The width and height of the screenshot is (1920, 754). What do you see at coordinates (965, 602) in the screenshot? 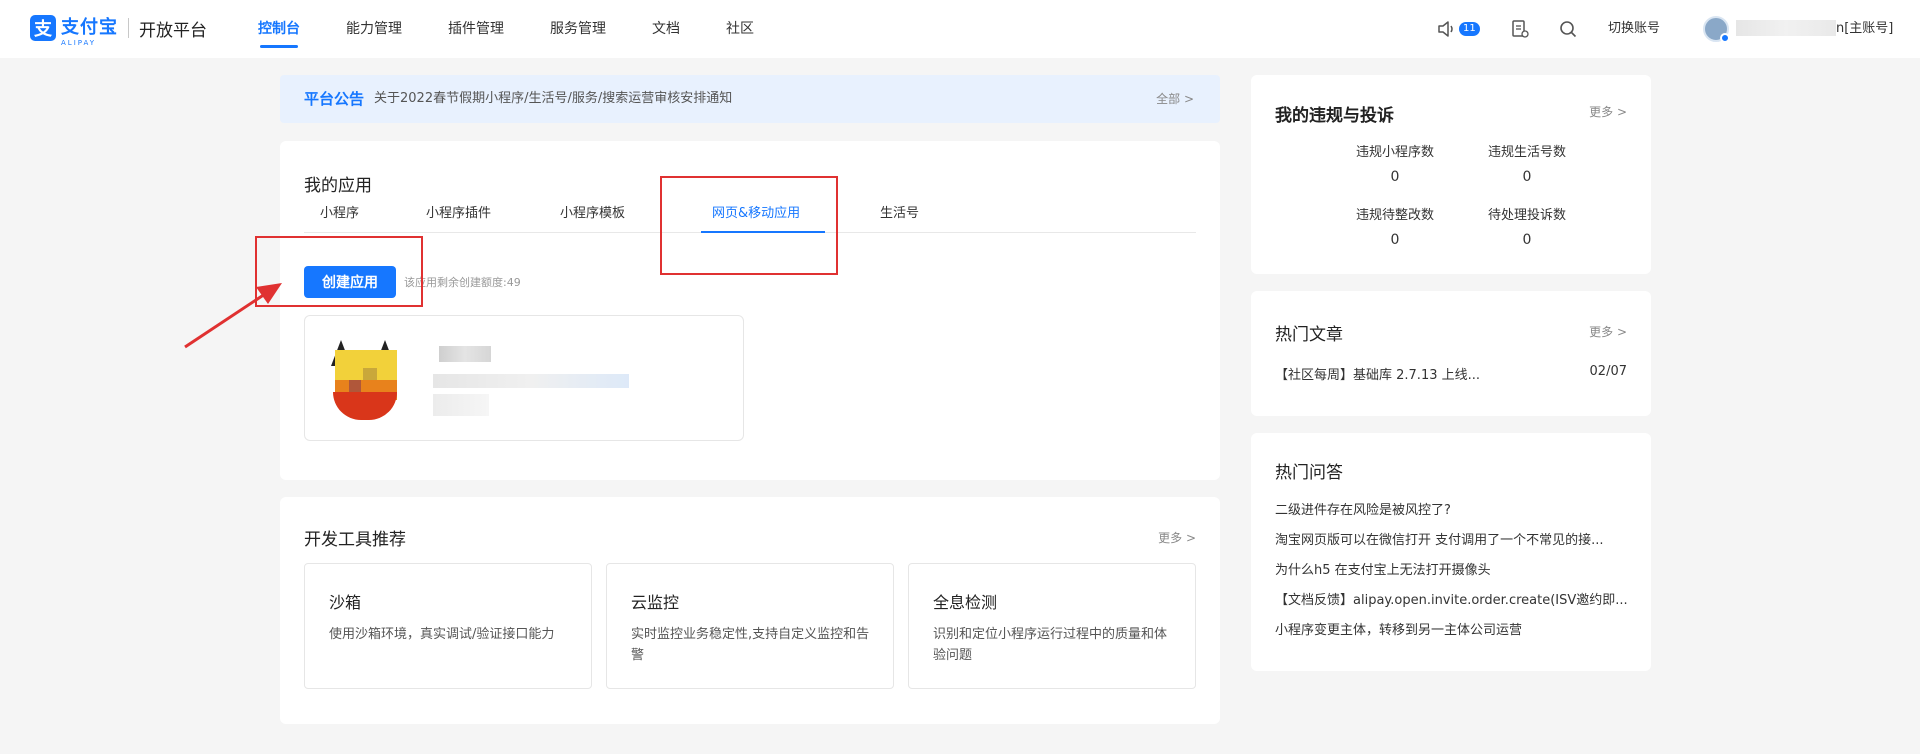
I see `tool-name: 全息检测` at bounding box center [965, 602].